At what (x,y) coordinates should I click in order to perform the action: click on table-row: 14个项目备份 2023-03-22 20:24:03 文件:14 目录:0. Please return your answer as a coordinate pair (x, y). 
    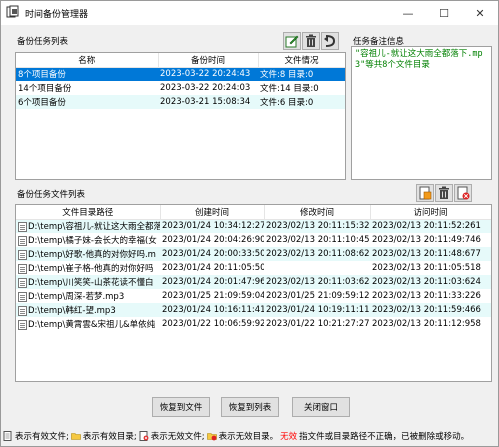
    Looking at the image, I should click on (180, 88).